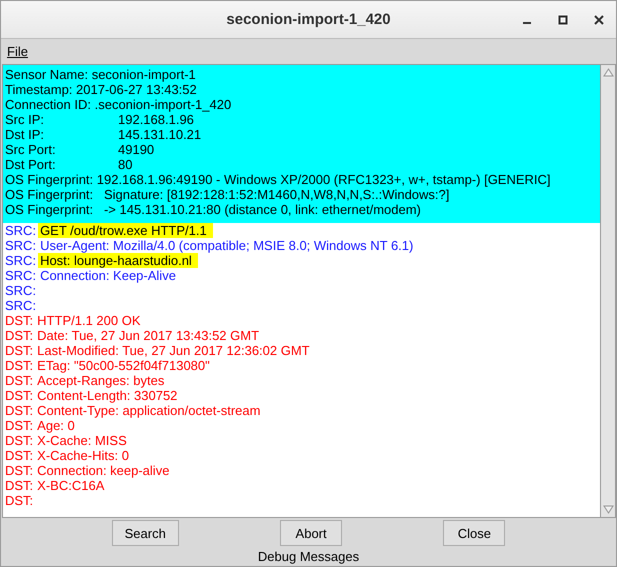  I want to click on window-title: seconion-import-1_420, so click(308, 19).